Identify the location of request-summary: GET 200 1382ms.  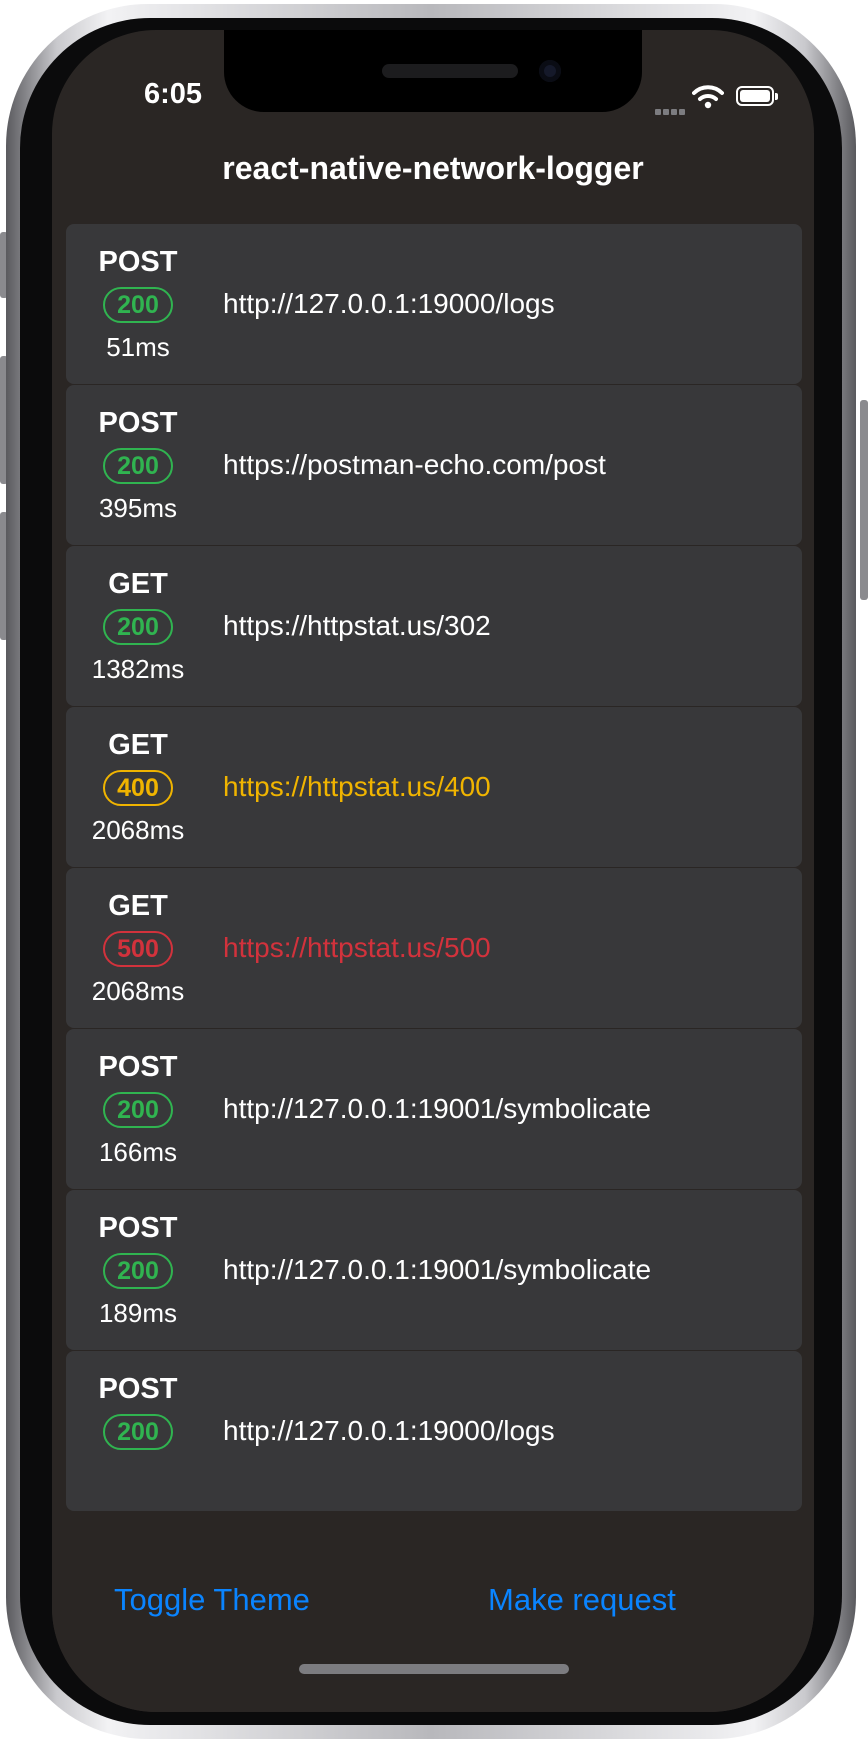
(138, 626).